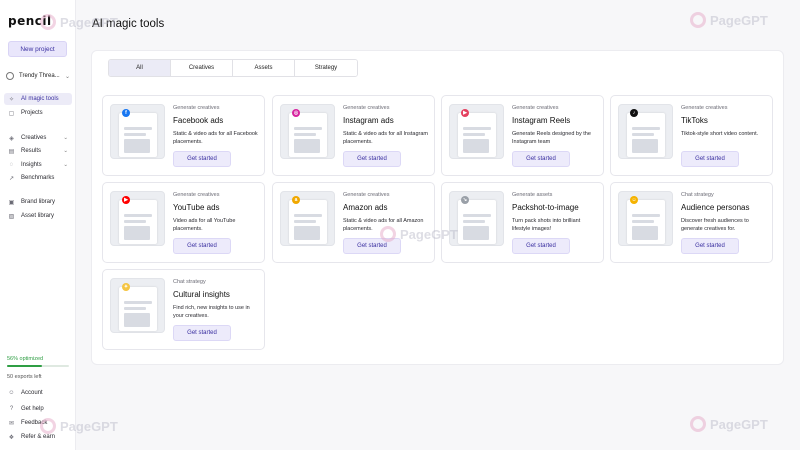  What do you see at coordinates (634, 113) in the screenshot?
I see `platform-icon: ♪` at bounding box center [634, 113].